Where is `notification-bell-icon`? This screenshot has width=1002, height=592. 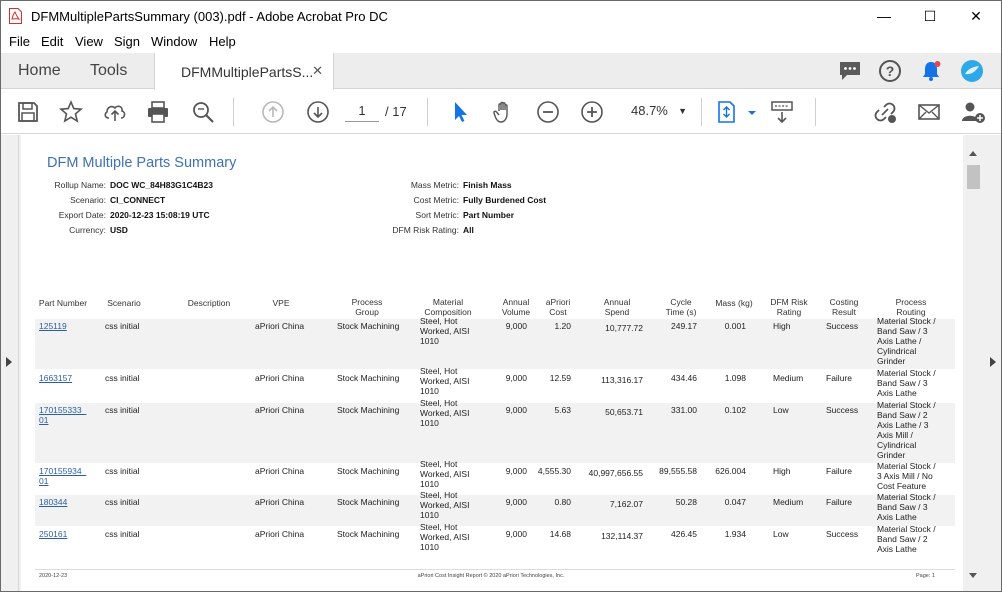 notification-bell-icon is located at coordinates (931, 71).